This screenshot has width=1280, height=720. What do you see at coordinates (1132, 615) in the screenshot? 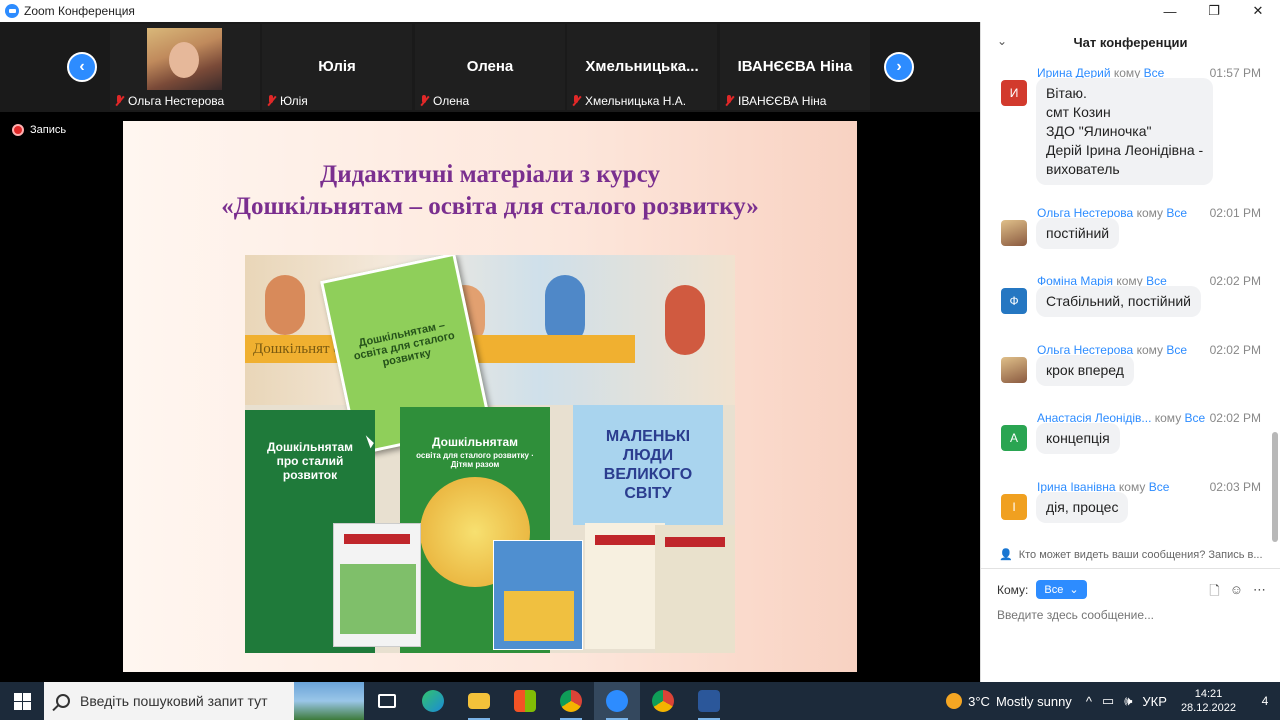
I see `message-input` at bounding box center [1132, 615].